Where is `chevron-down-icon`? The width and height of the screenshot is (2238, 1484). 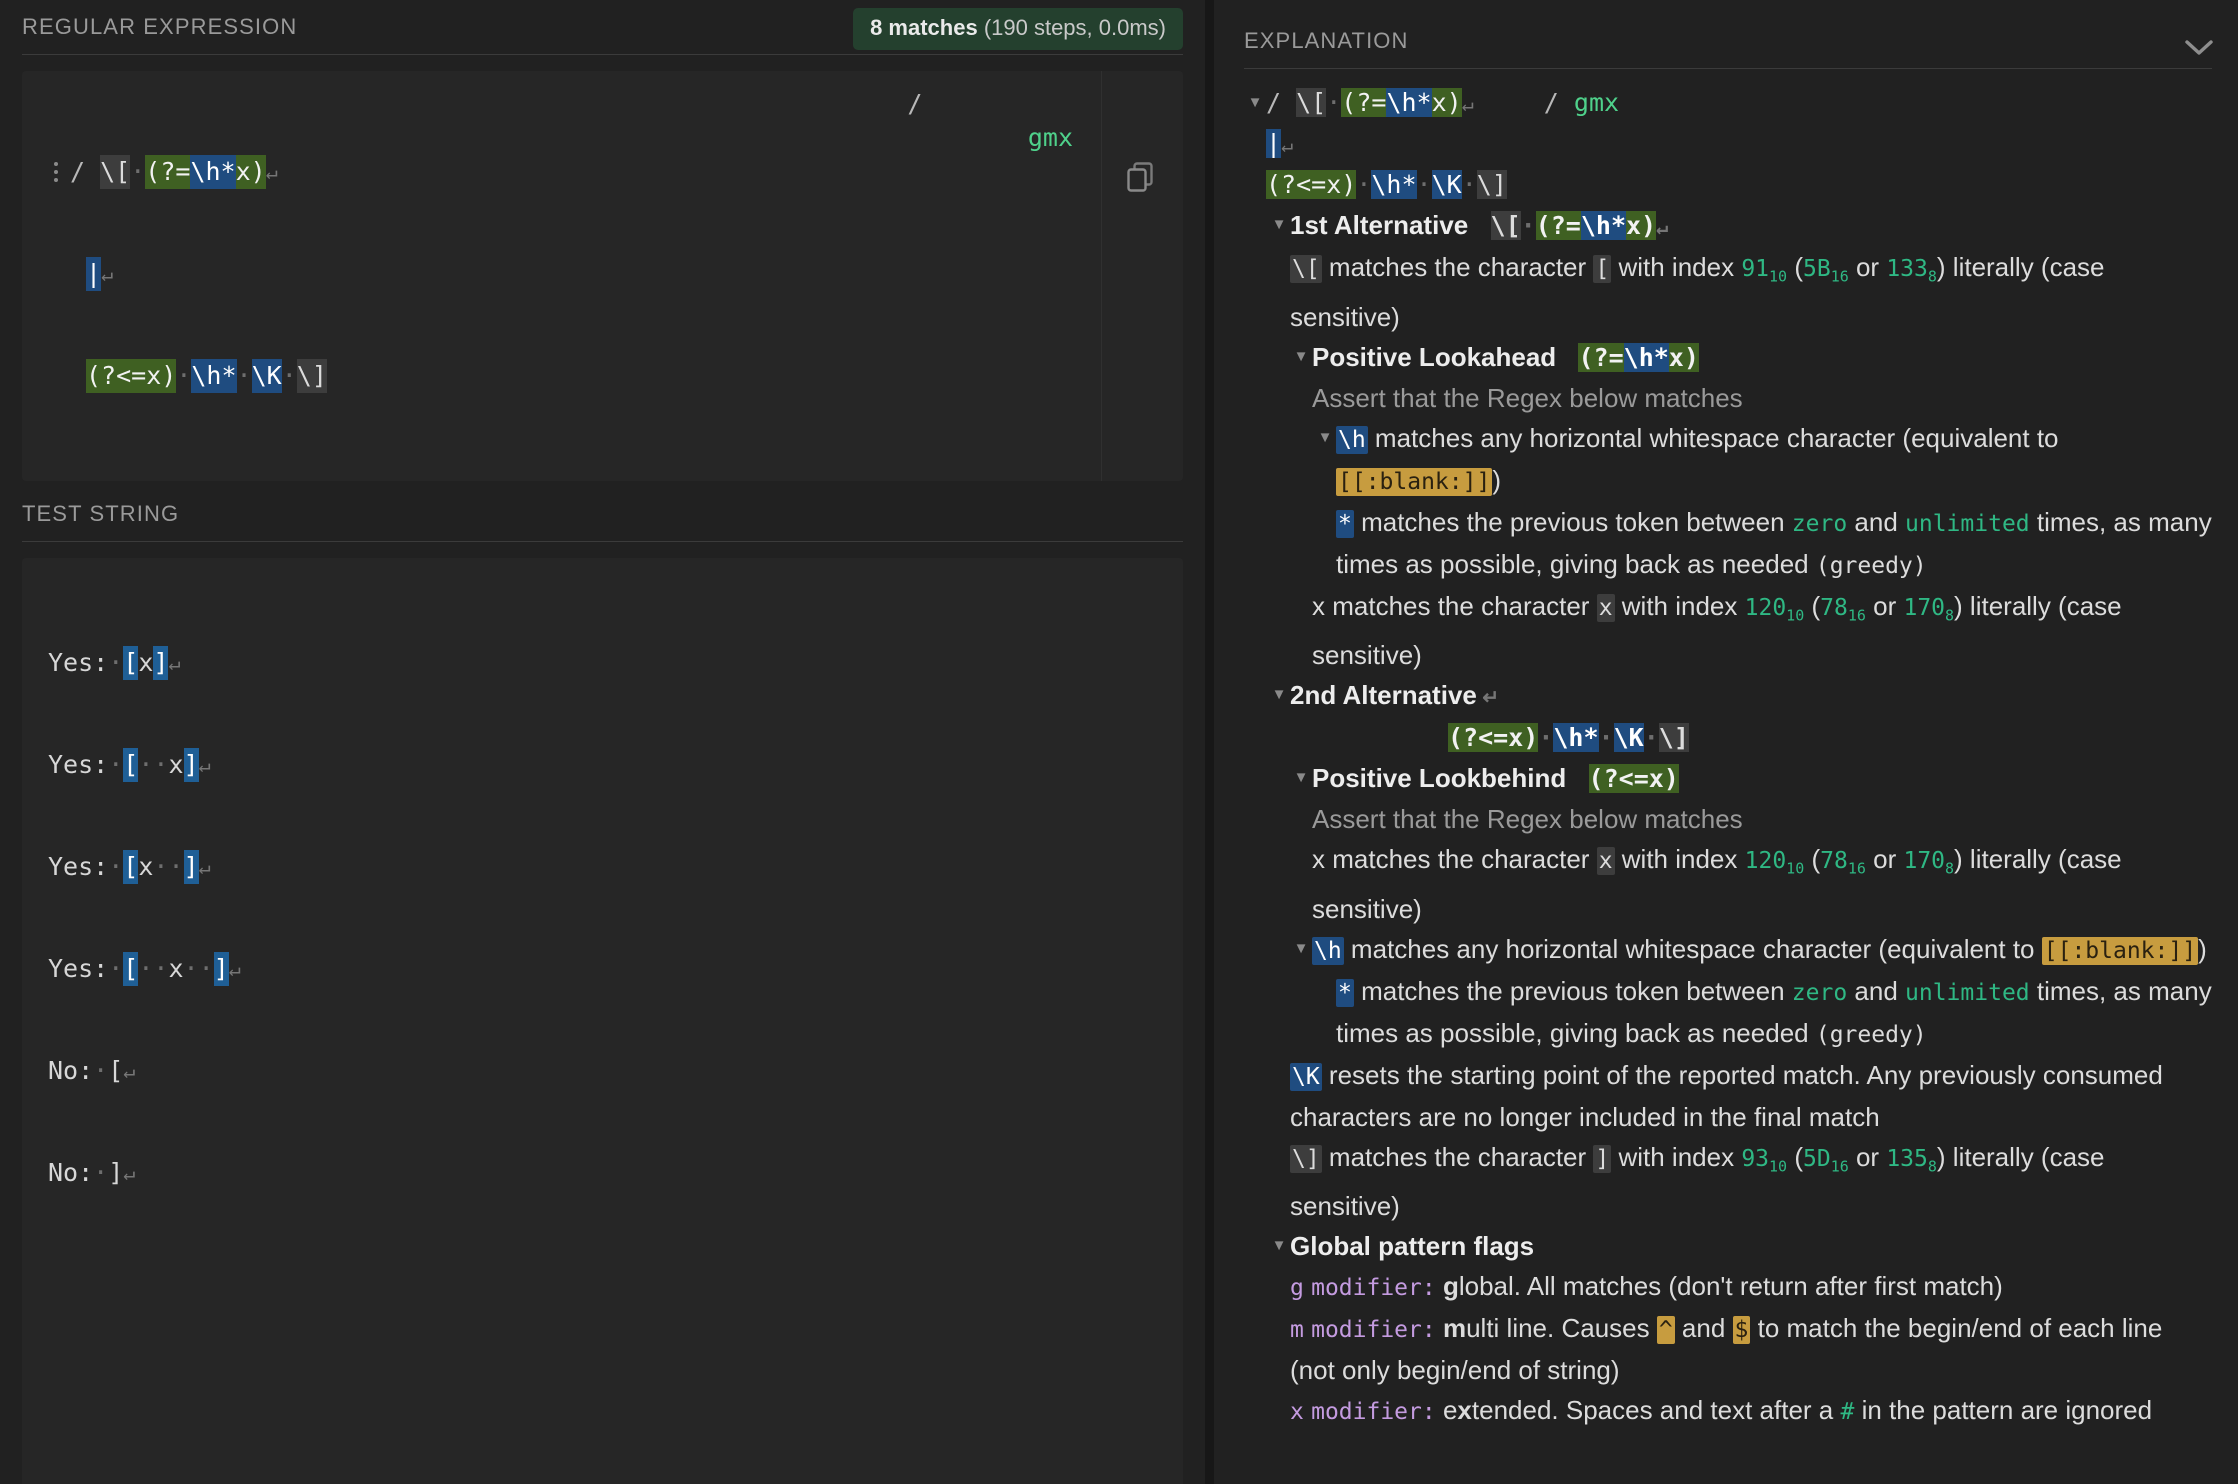 chevron-down-icon is located at coordinates (2199, 48).